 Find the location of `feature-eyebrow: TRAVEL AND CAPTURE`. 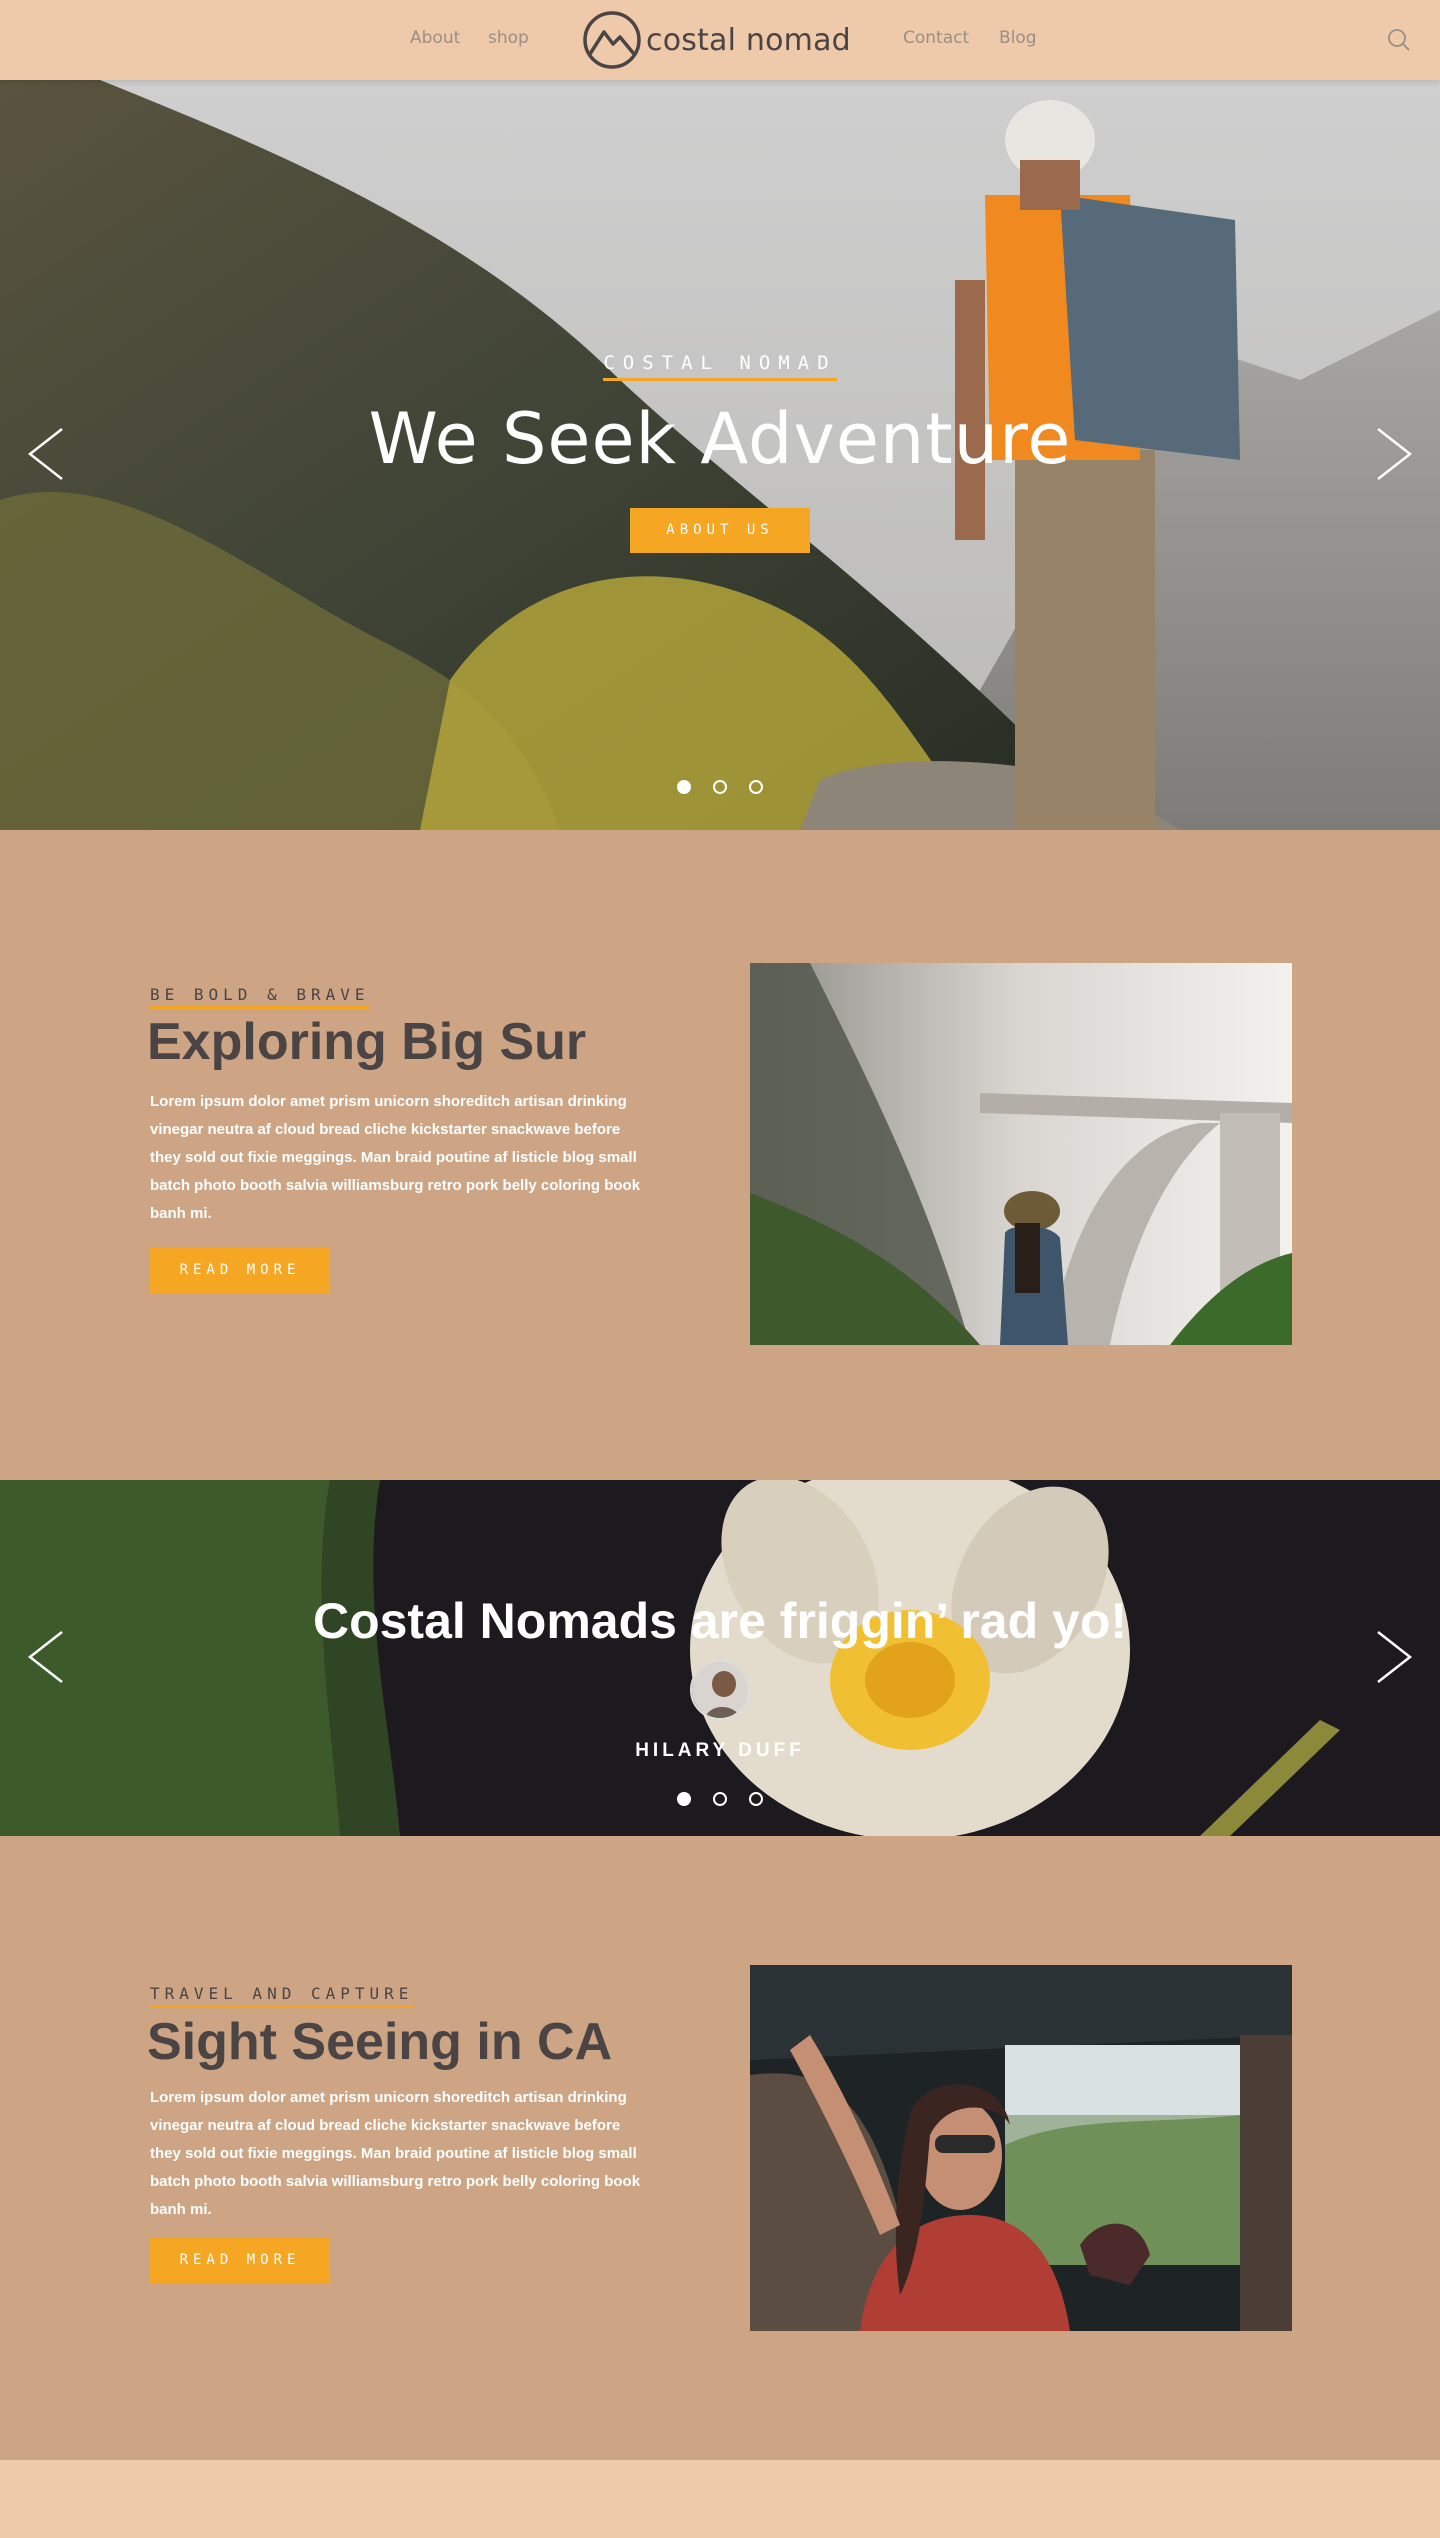

feature-eyebrow: TRAVEL AND CAPTURE is located at coordinates (282, 1996).